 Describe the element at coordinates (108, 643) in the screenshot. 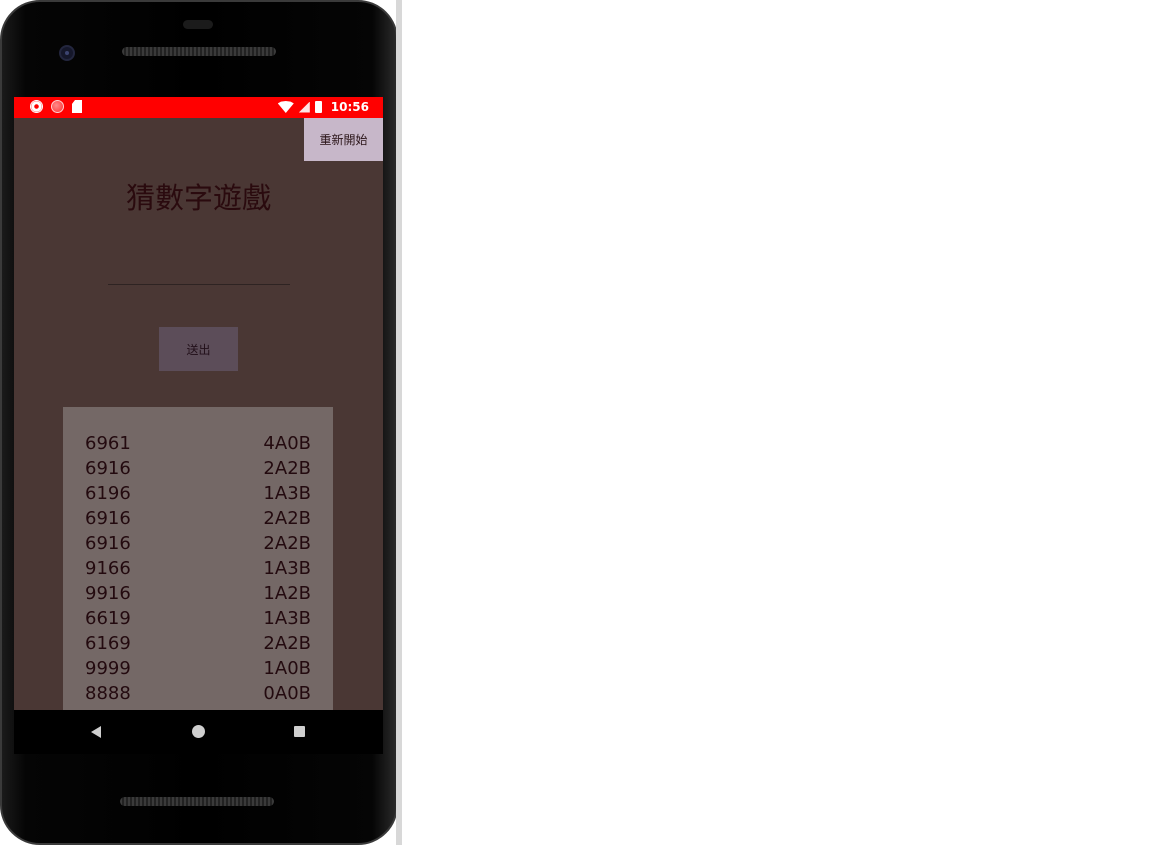

I see `guess-value: 6169` at that location.